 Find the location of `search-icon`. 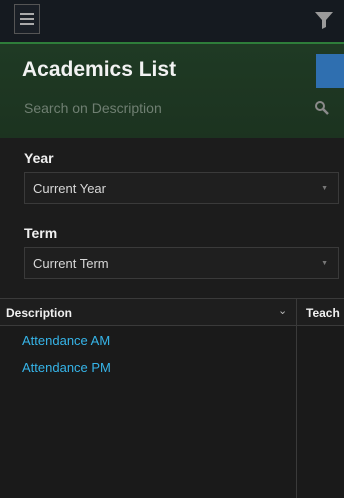

search-icon is located at coordinates (322, 108).